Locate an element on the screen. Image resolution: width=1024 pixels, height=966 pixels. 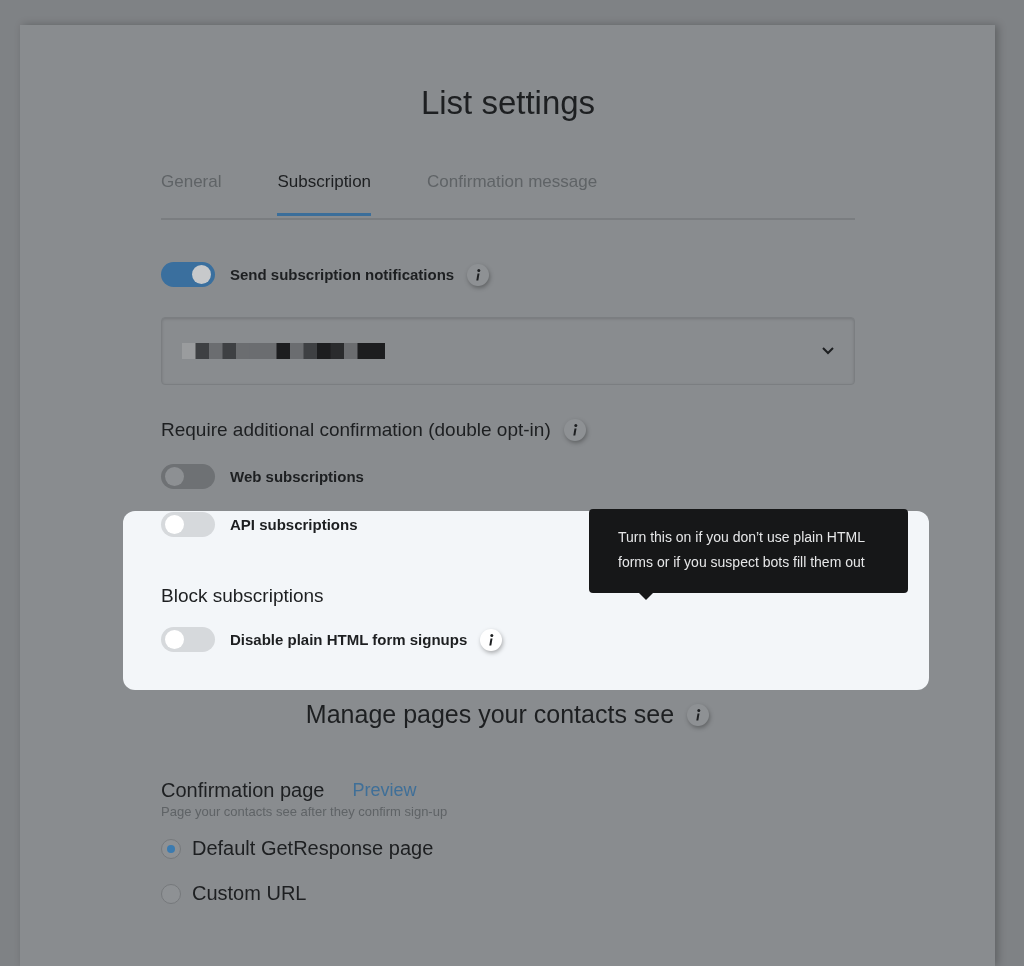
toggle-label: Send subscription notifications is located at coordinates (342, 274).